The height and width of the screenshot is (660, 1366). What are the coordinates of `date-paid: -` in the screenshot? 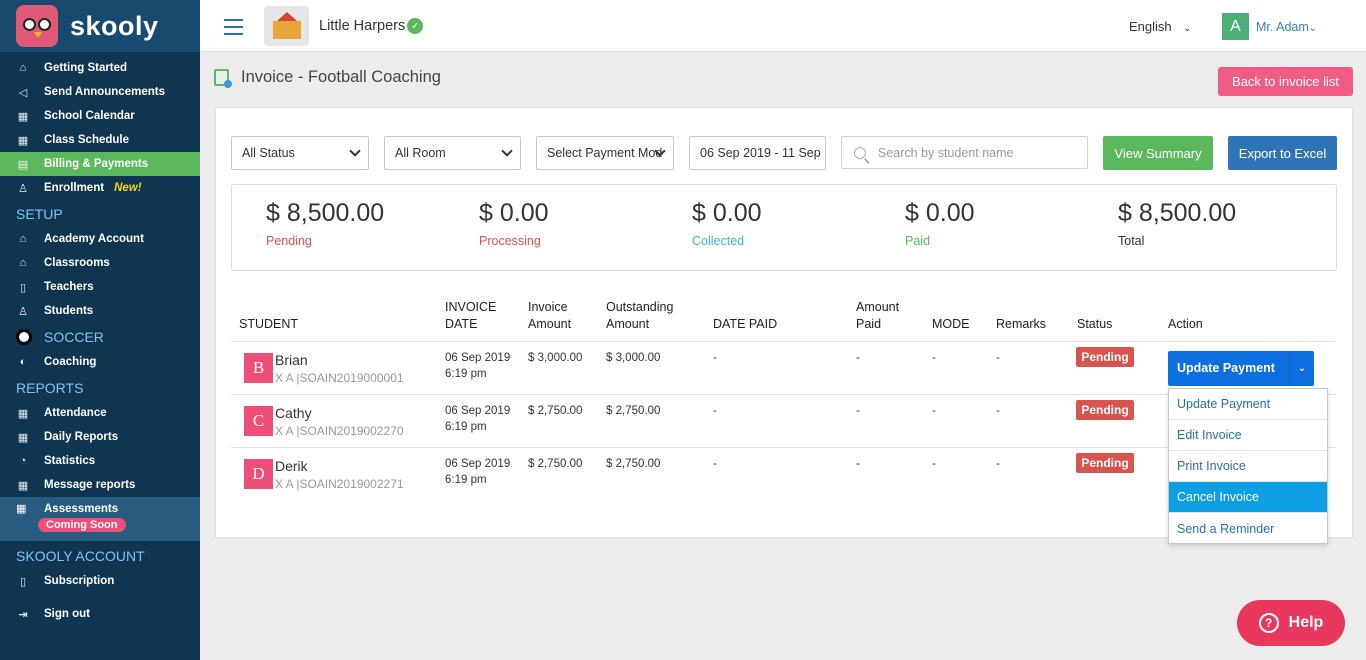 It's located at (715, 358).